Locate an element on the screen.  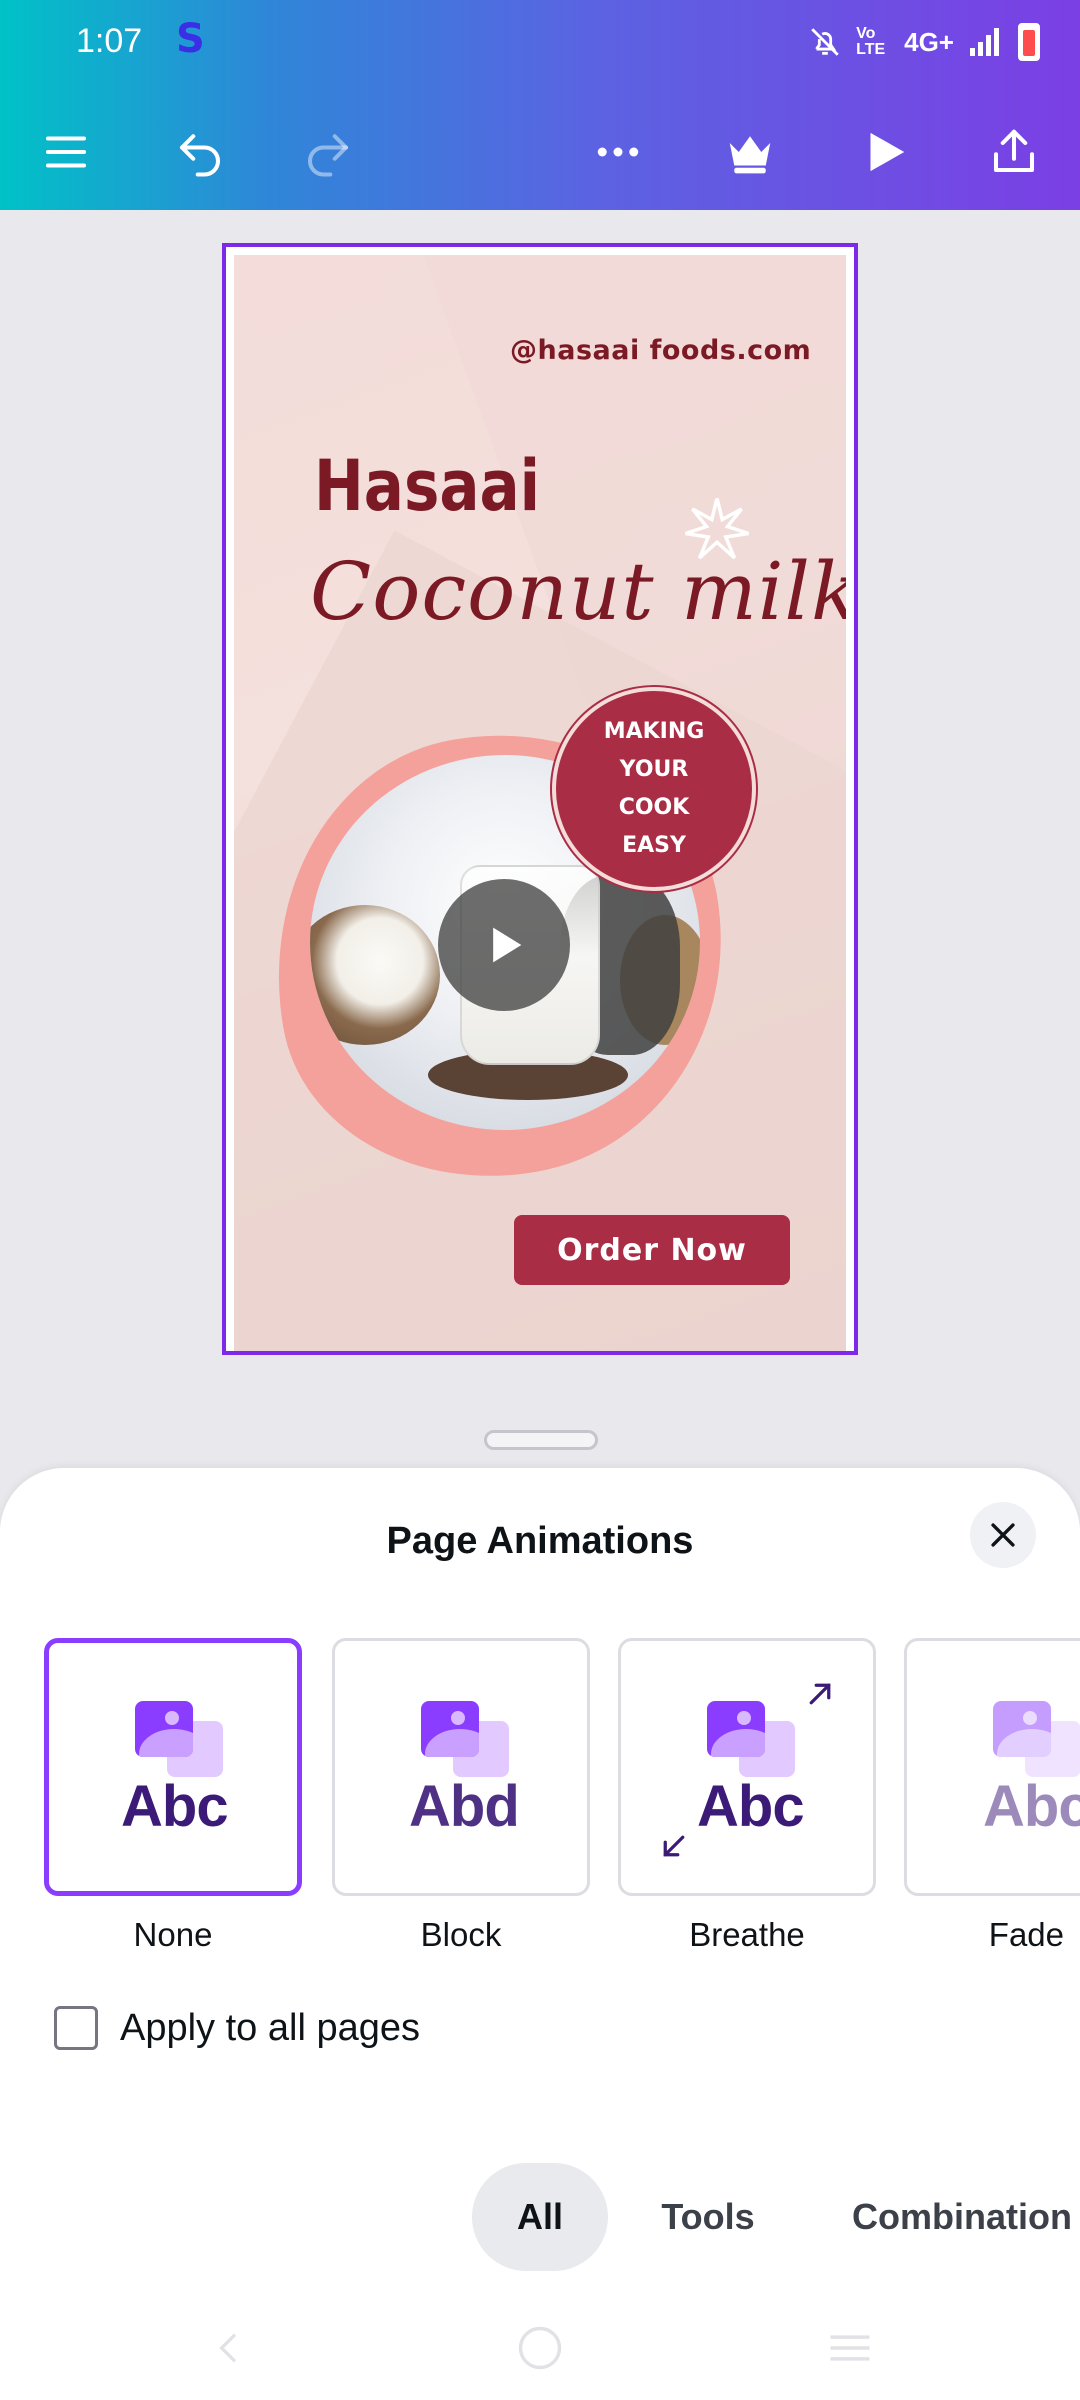
editor-toolbar is located at coordinates (540, 150).